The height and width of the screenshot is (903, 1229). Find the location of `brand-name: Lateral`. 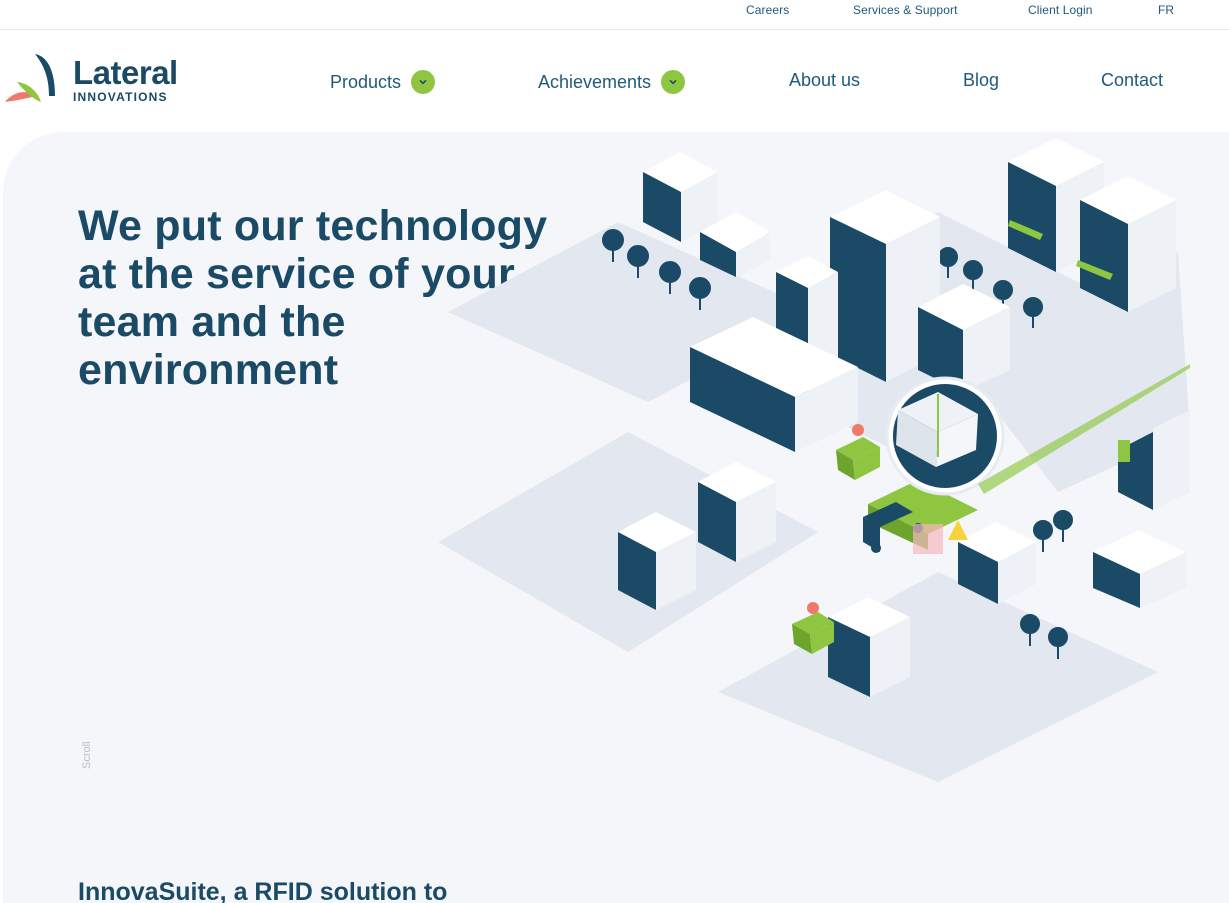

brand-name: Lateral is located at coordinates (125, 72).